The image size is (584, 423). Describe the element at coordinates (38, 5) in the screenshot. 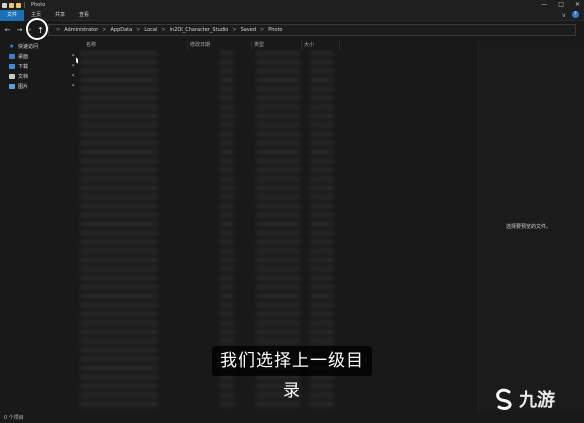

I see `window-title: Photo` at that location.